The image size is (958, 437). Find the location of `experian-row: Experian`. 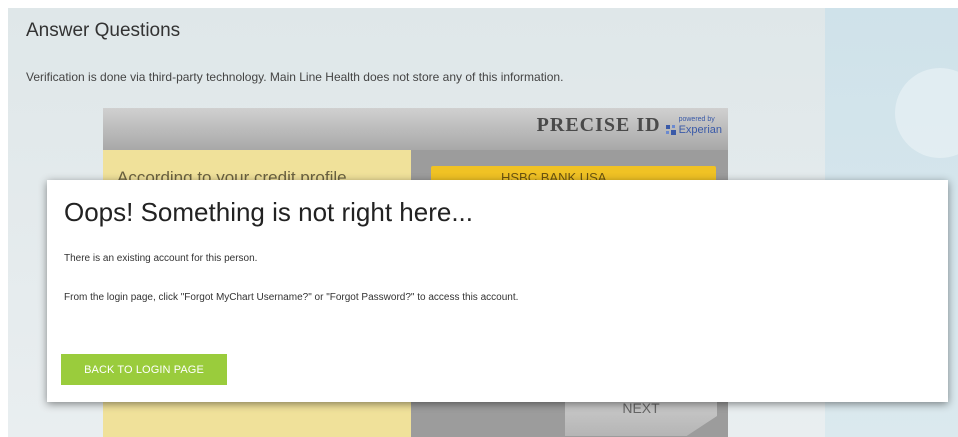

experian-row: Experian is located at coordinates (693, 130).